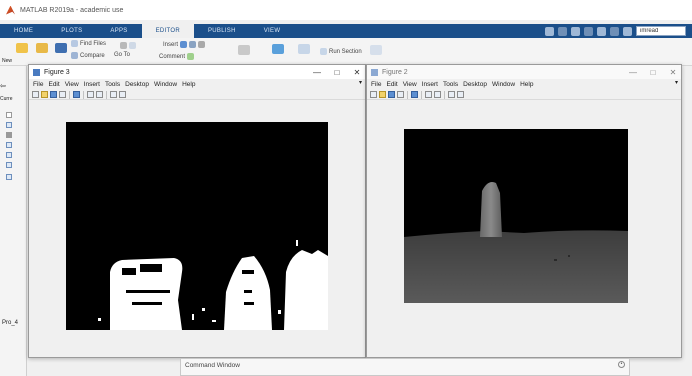 The height and width of the screenshot is (376, 692). I want to click on tab-editor: EDITOR, so click(167, 31).